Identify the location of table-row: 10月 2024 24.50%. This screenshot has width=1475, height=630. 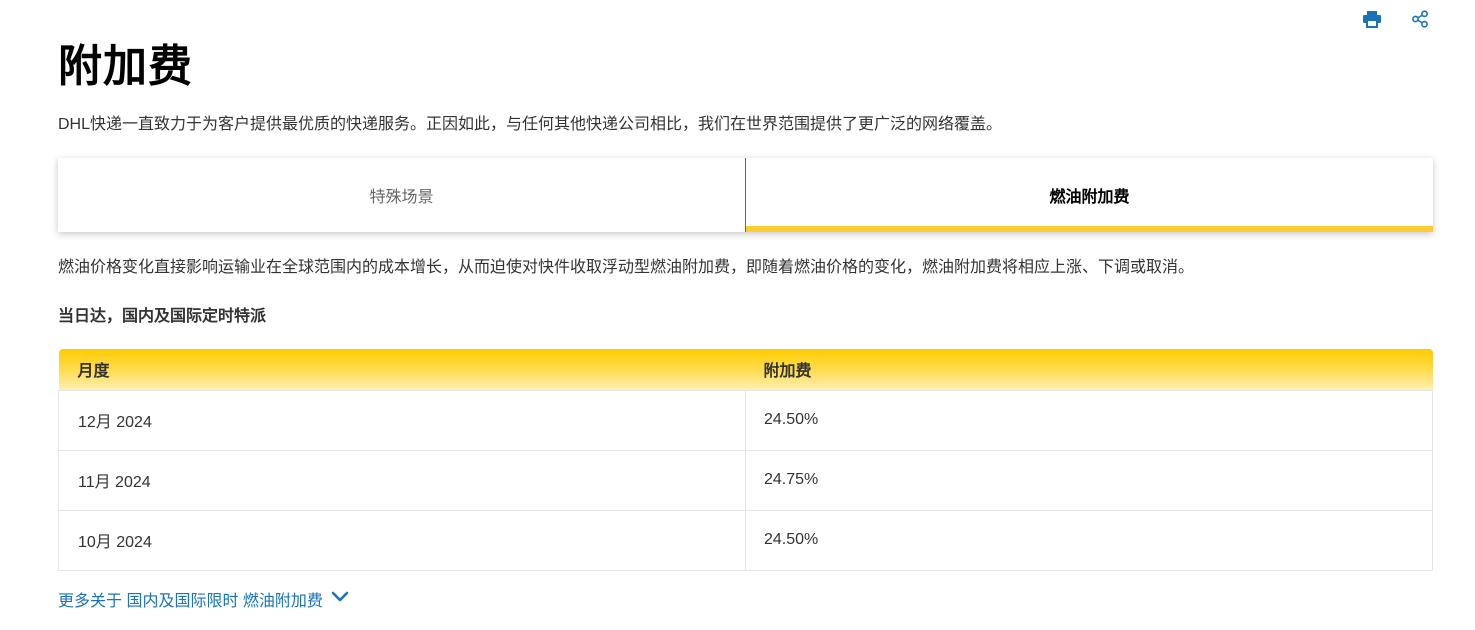
(745, 540).